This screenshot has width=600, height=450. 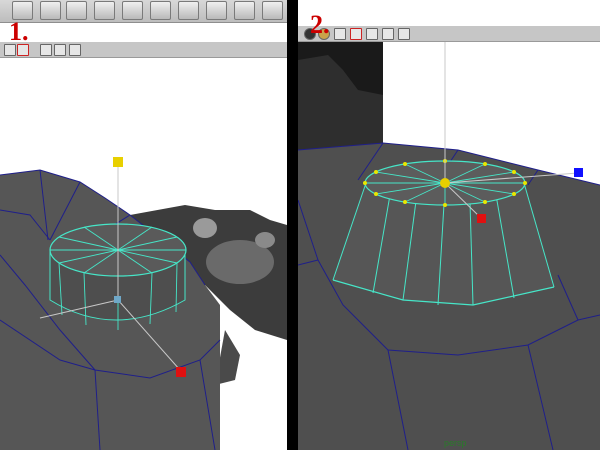 I want to click on isolate-icon, so click(x=404, y=34).